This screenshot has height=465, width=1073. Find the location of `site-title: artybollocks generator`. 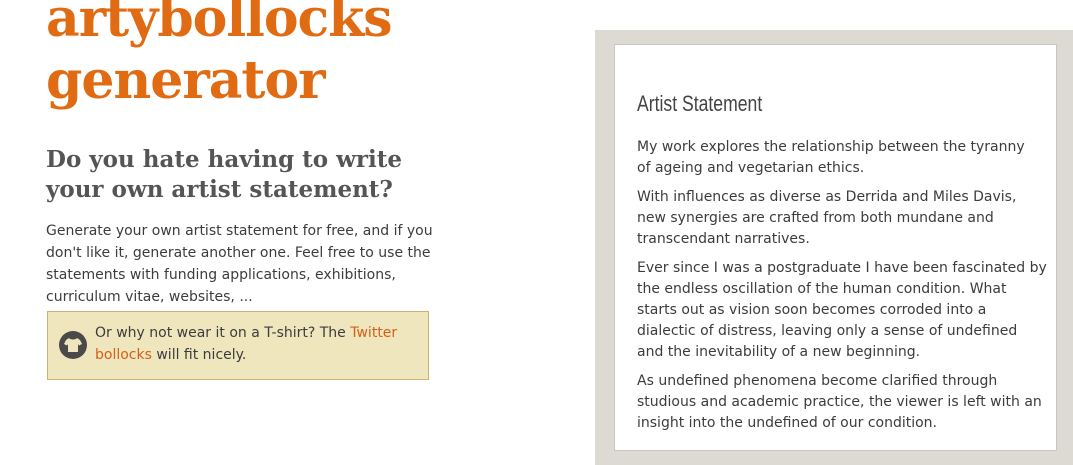

site-title: artybollocks generator is located at coordinates (219, 56).